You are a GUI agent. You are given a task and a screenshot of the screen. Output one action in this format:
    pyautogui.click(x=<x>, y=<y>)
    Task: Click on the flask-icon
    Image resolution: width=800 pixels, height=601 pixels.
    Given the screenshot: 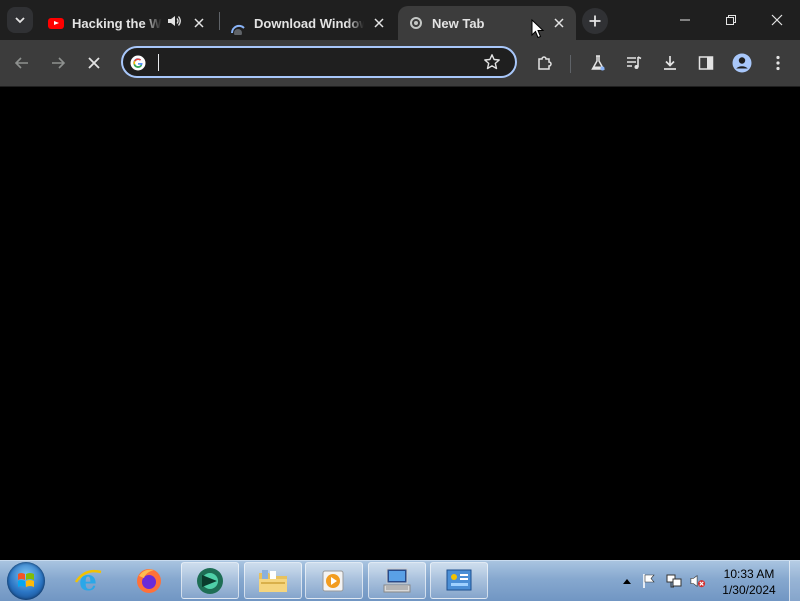 What is the action you would take?
    pyautogui.click(x=598, y=63)
    